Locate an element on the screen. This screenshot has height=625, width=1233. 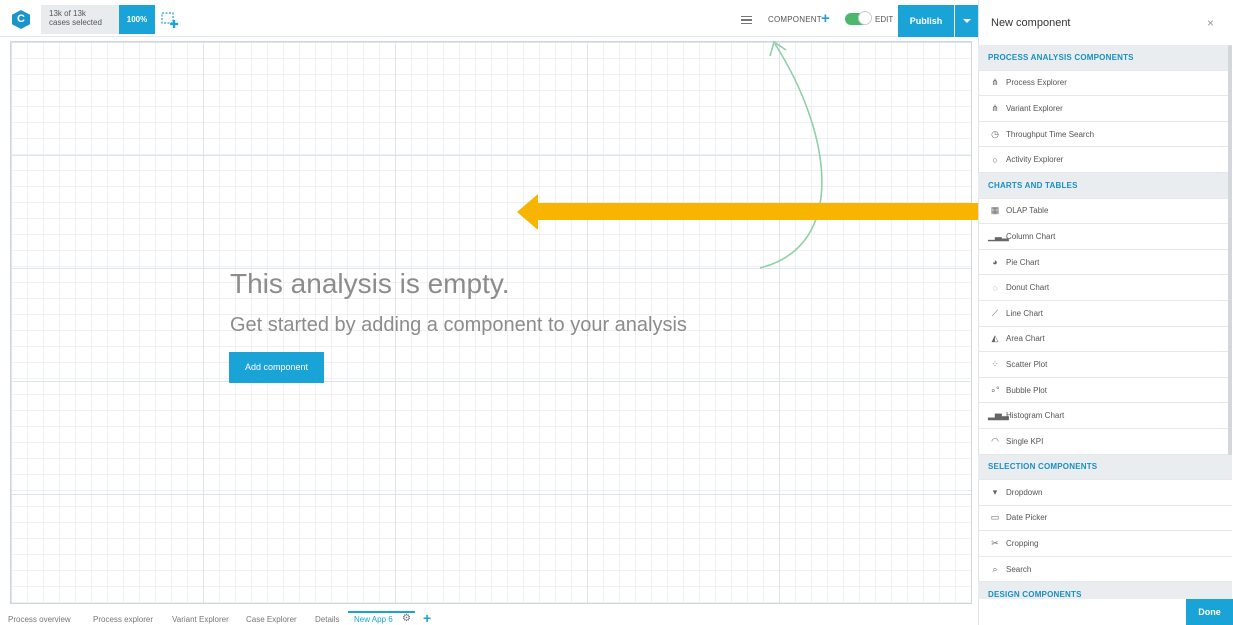
line-chart-icon: ⟋ is located at coordinates (995, 312).